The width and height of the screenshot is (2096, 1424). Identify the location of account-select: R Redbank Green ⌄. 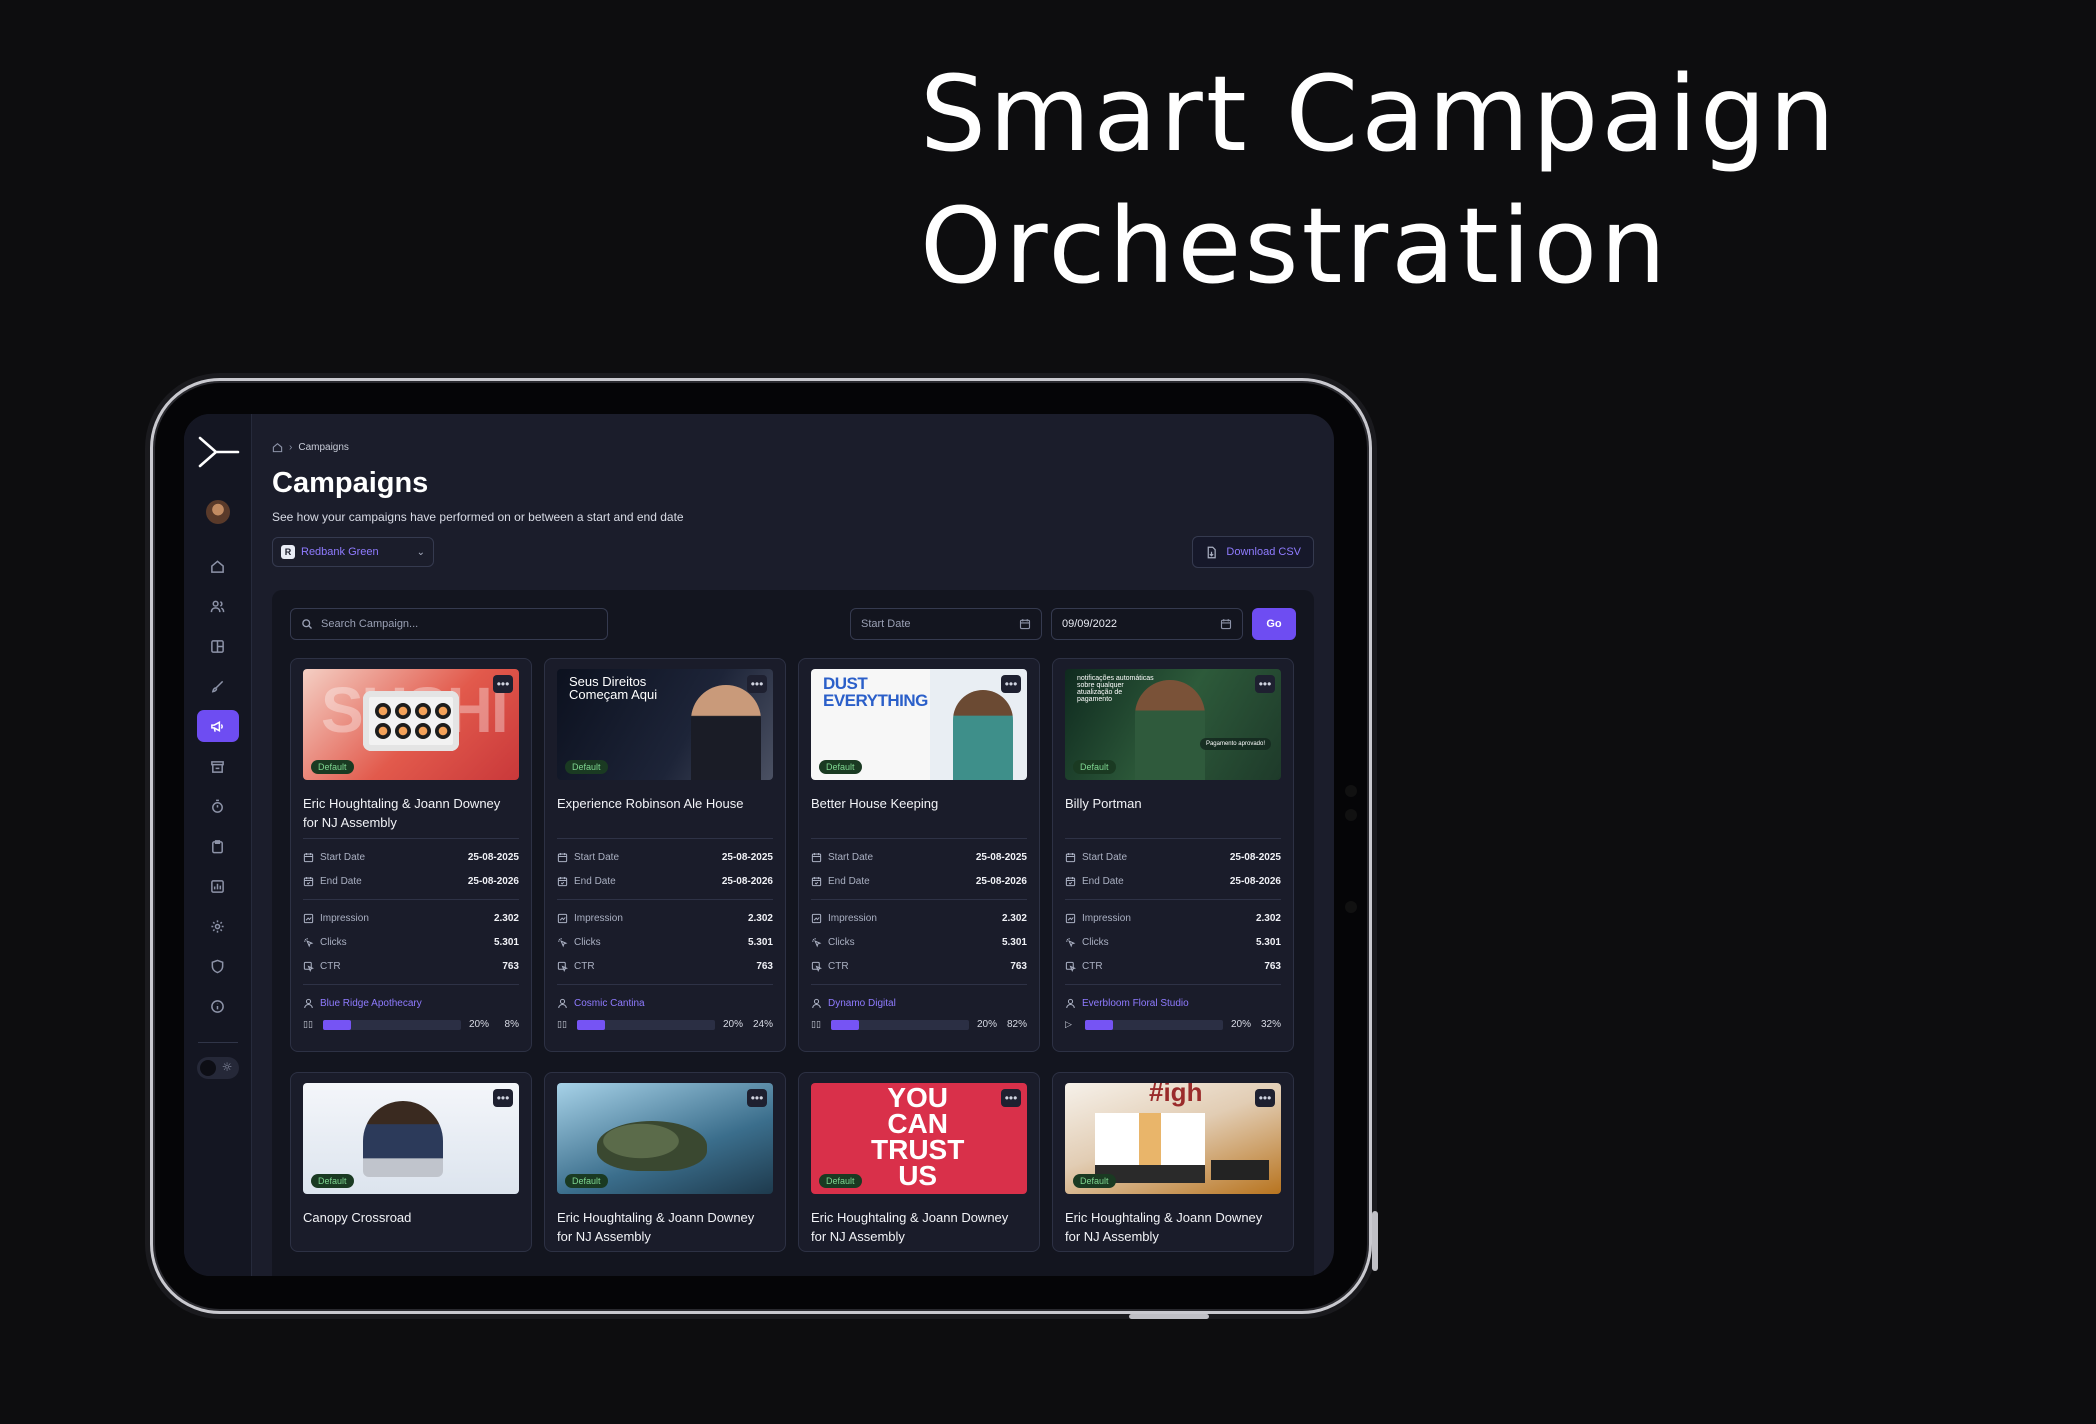
(353, 552).